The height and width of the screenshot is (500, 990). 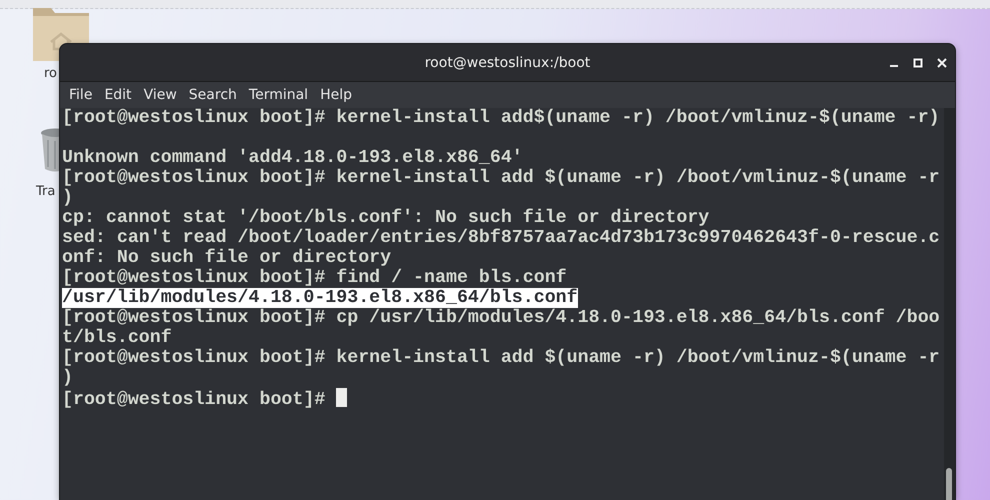 What do you see at coordinates (501, 238) in the screenshot?
I see `terminal-line: sed: can't read /boot/loader/entries/8bf8757aa7ac4d73b173c9970462643f-0-rescue.c` at bounding box center [501, 238].